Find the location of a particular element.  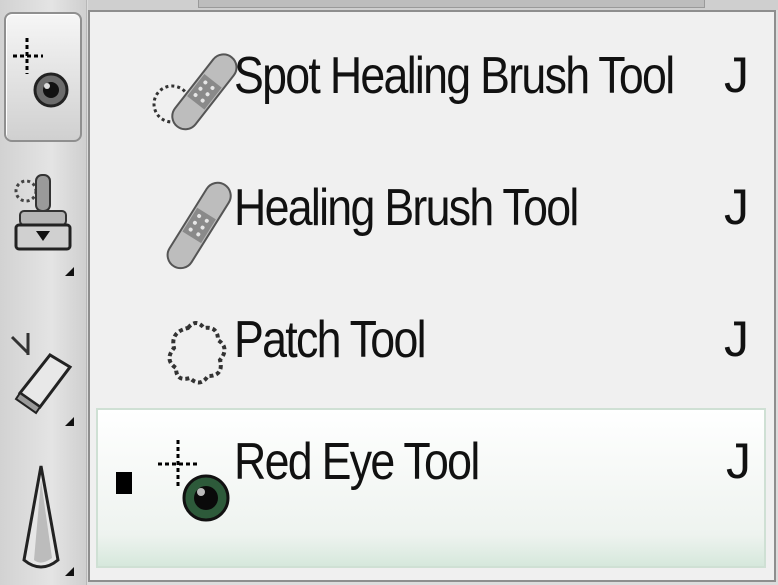

active-tool-indicator is located at coordinates (124, 483).